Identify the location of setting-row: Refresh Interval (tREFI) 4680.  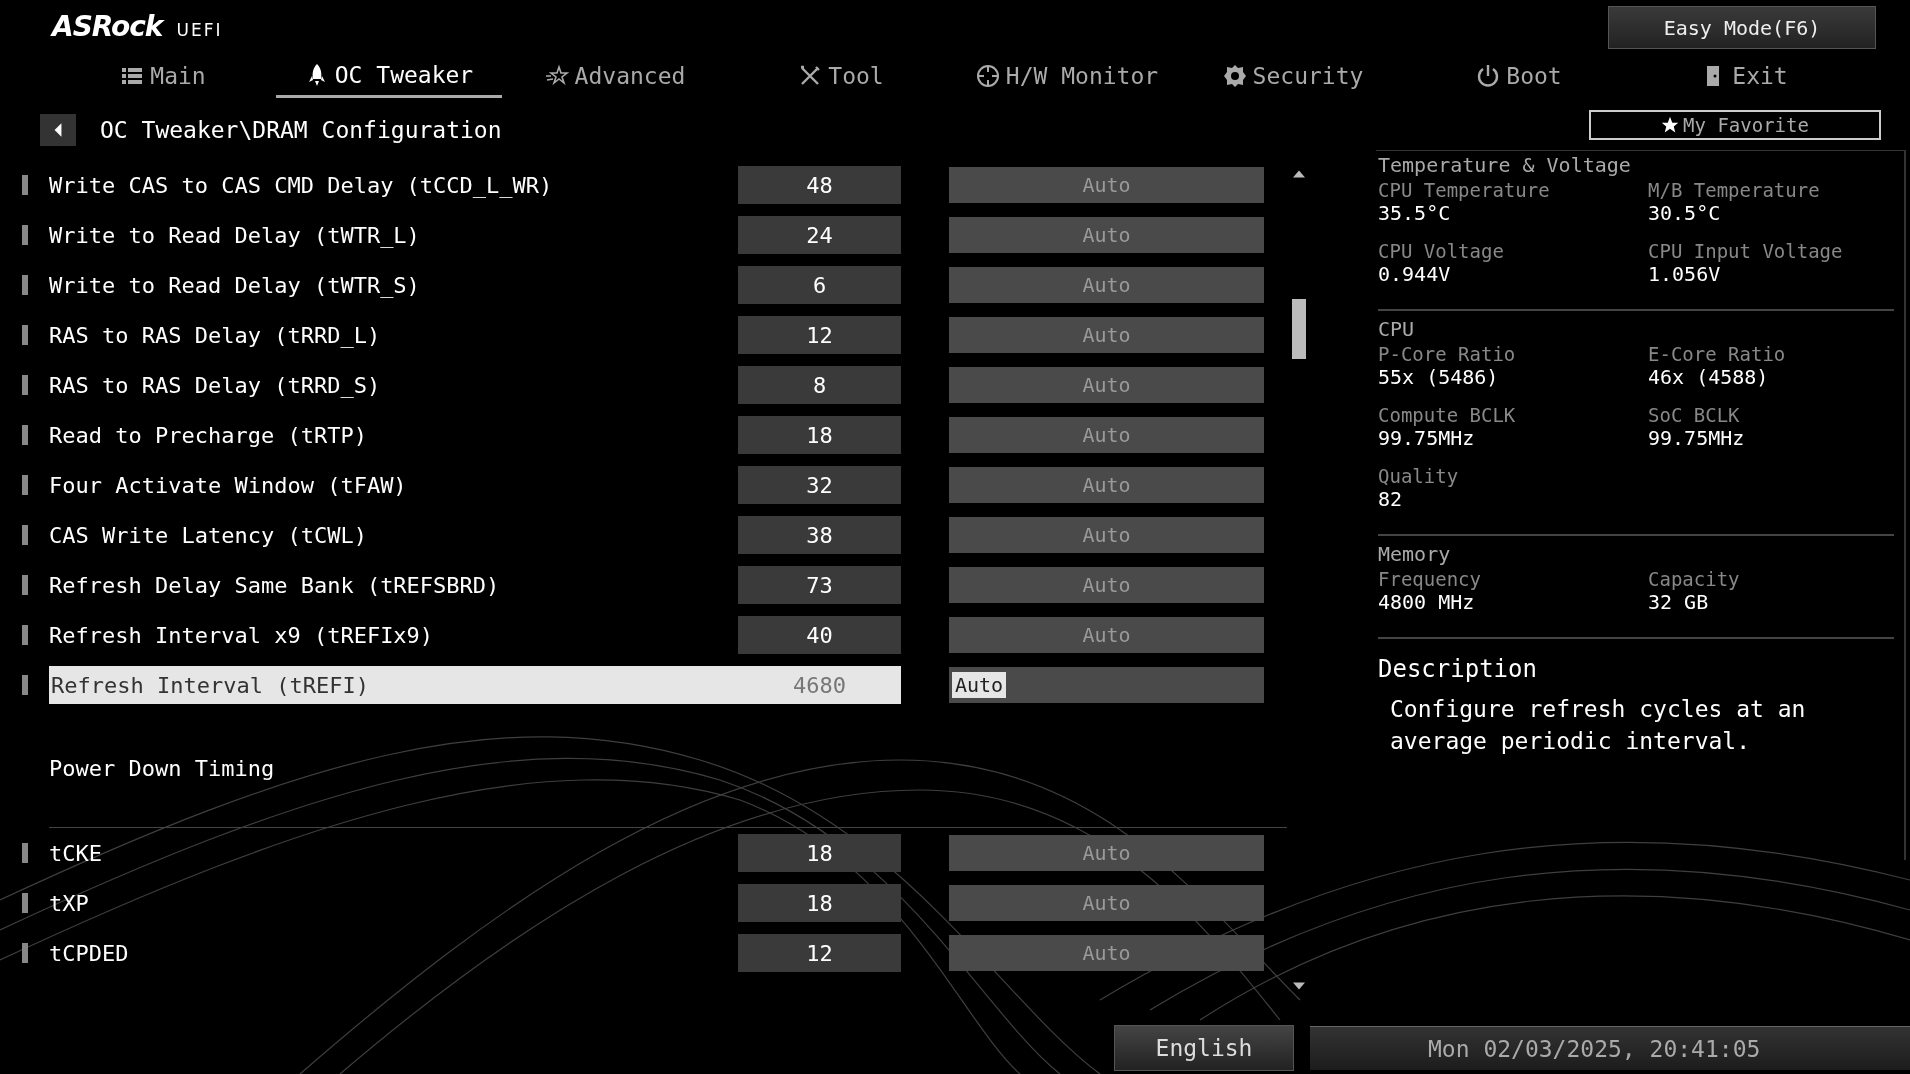
(475, 685).